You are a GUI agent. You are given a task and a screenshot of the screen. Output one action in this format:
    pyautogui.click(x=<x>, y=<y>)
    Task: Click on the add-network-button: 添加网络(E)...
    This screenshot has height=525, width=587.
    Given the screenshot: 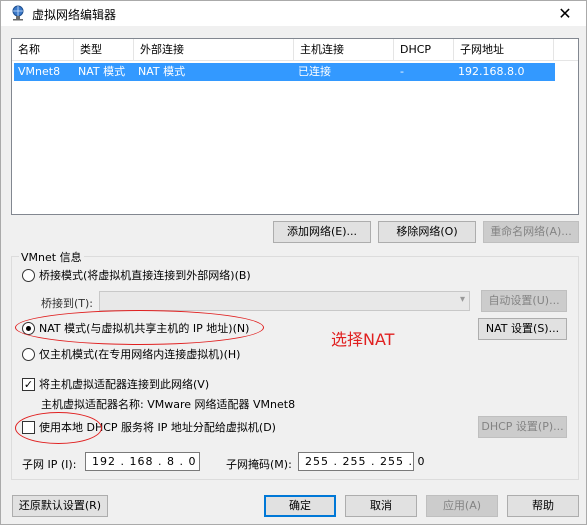 What is the action you would take?
    pyautogui.click(x=322, y=232)
    